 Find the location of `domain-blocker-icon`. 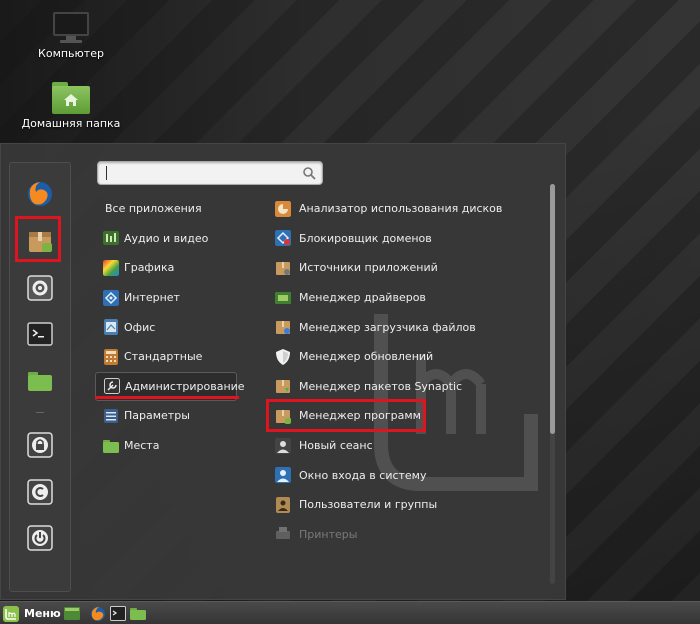

domain-blocker-icon is located at coordinates (283, 238).